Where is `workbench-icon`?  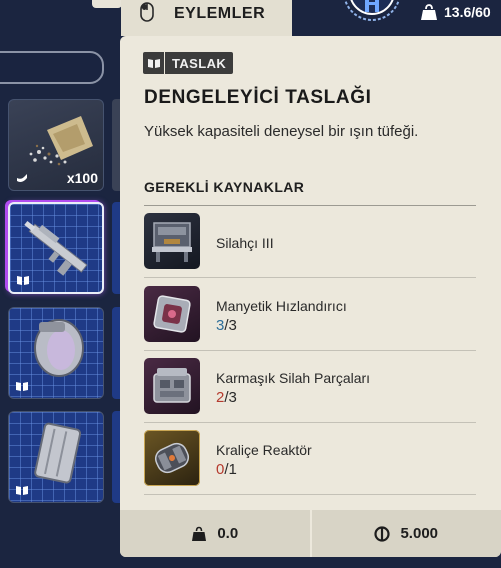
workbench-icon is located at coordinates (172, 241).